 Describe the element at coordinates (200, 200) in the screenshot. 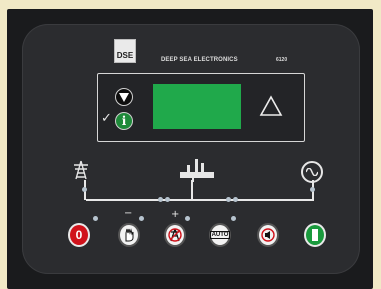

I see `mimic-bus-line` at that location.